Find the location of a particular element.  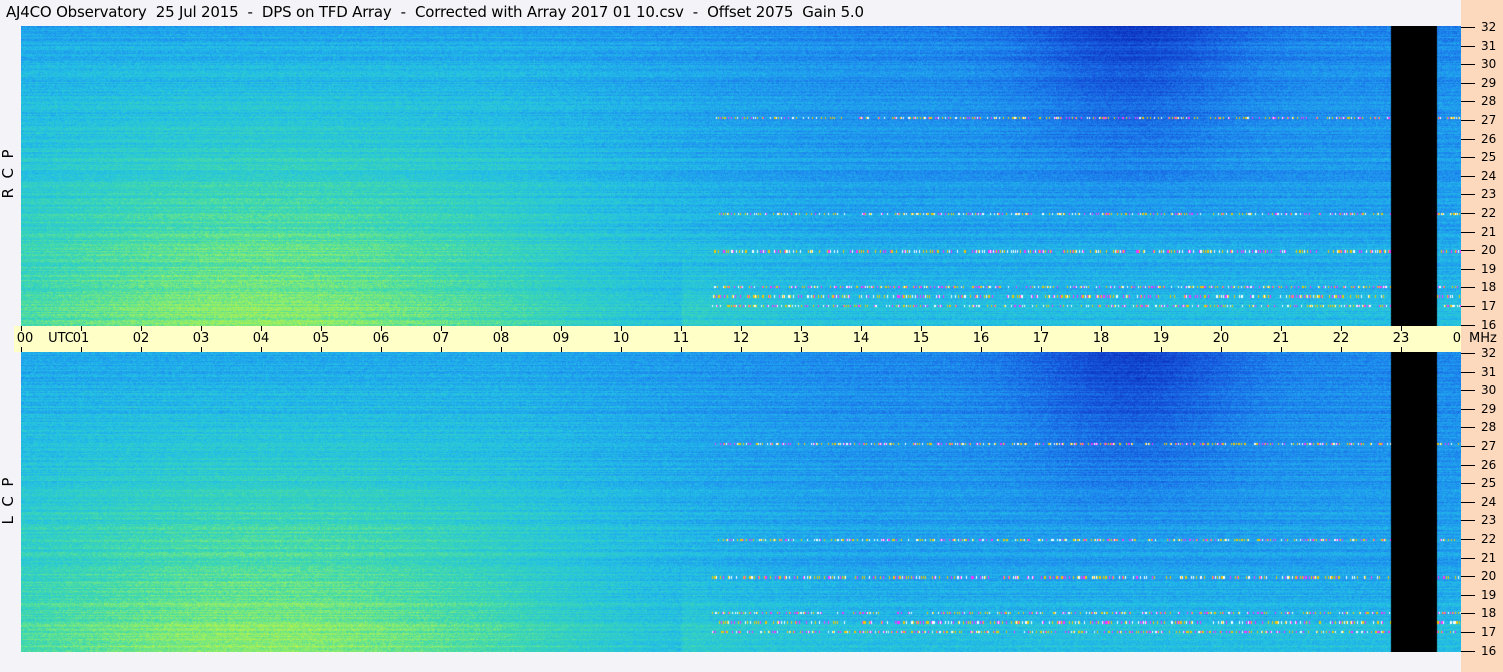

freq-tick-label: 24 is located at coordinates (1489, 175).